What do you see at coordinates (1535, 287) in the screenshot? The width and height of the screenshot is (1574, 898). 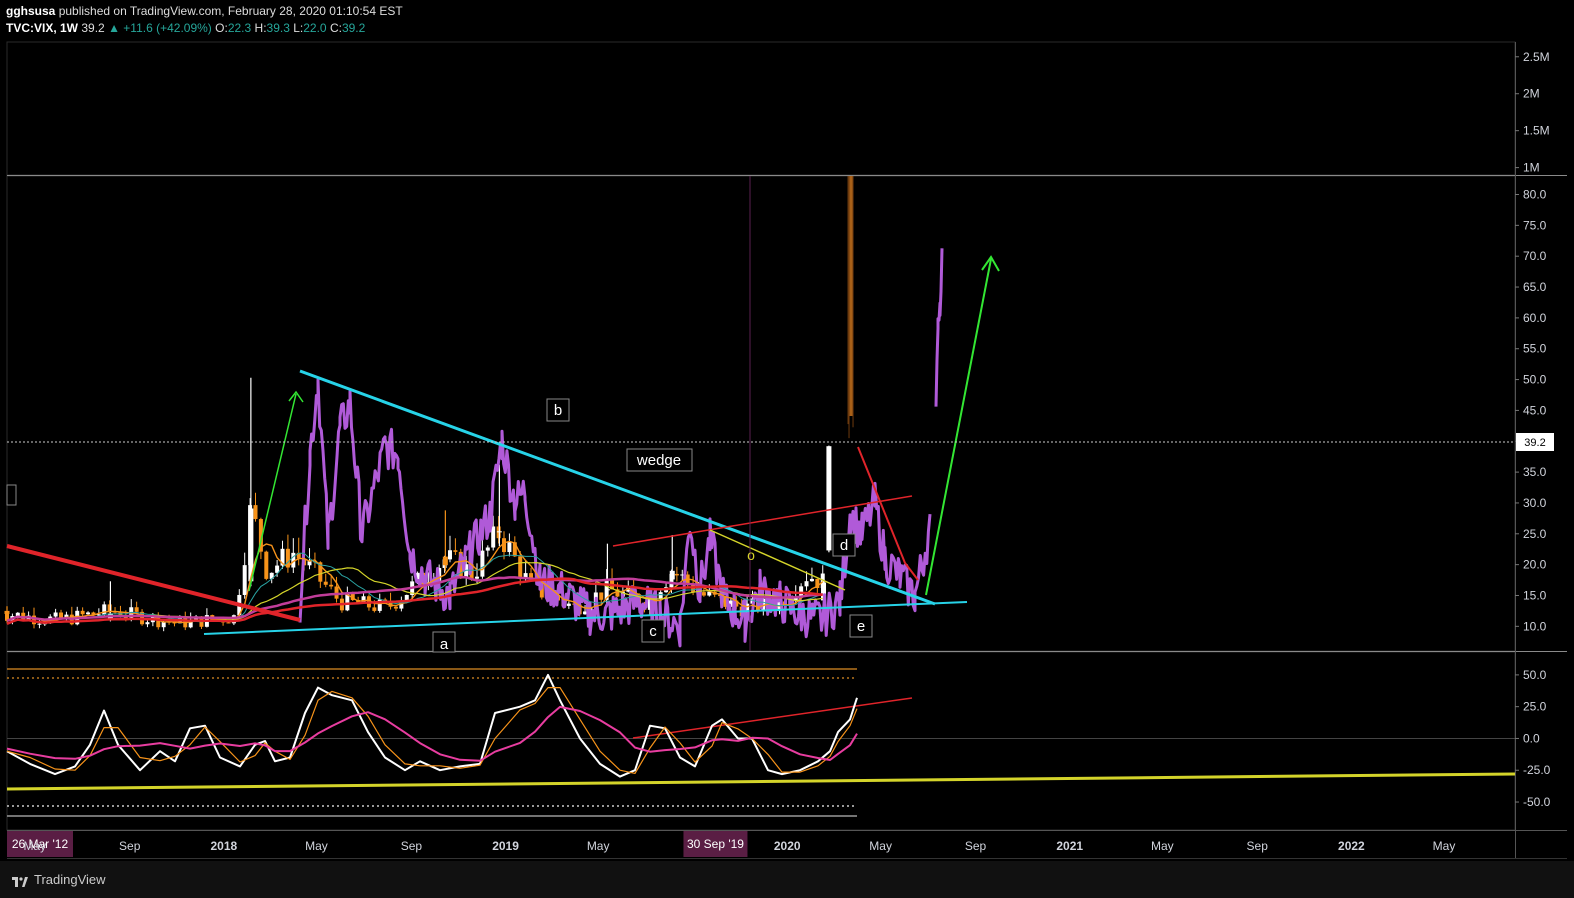 I see `price-tick-label: 65.0` at bounding box center [1535, 287].